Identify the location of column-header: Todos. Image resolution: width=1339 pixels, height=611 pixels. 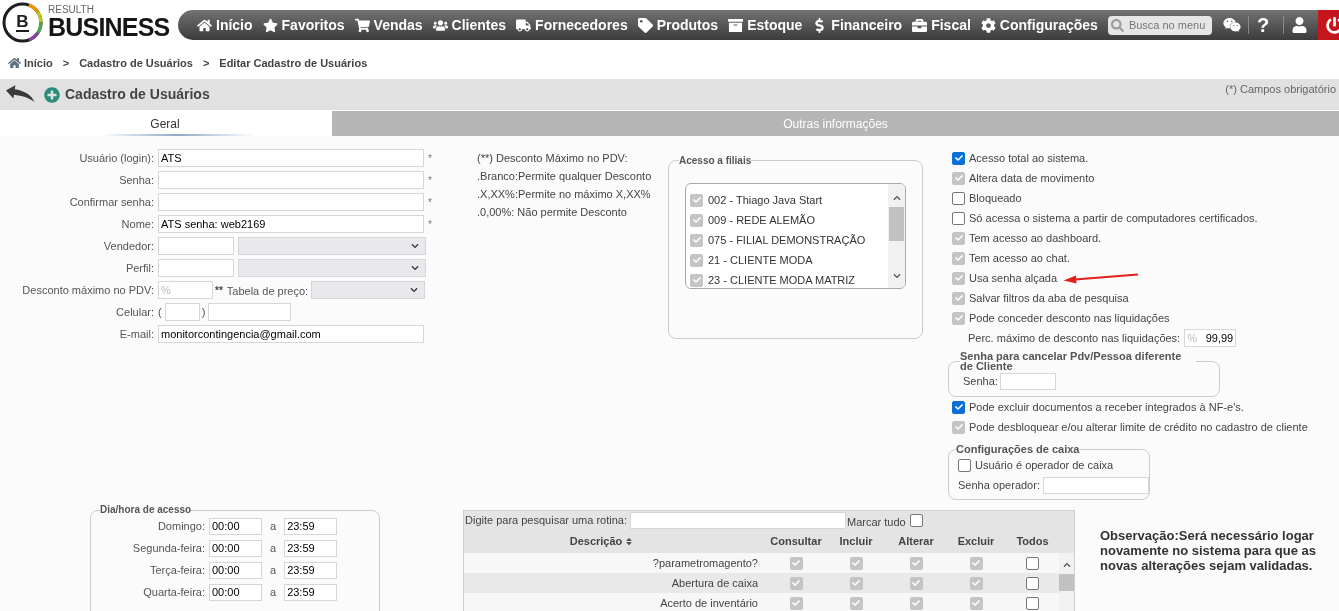
(1032, 541).